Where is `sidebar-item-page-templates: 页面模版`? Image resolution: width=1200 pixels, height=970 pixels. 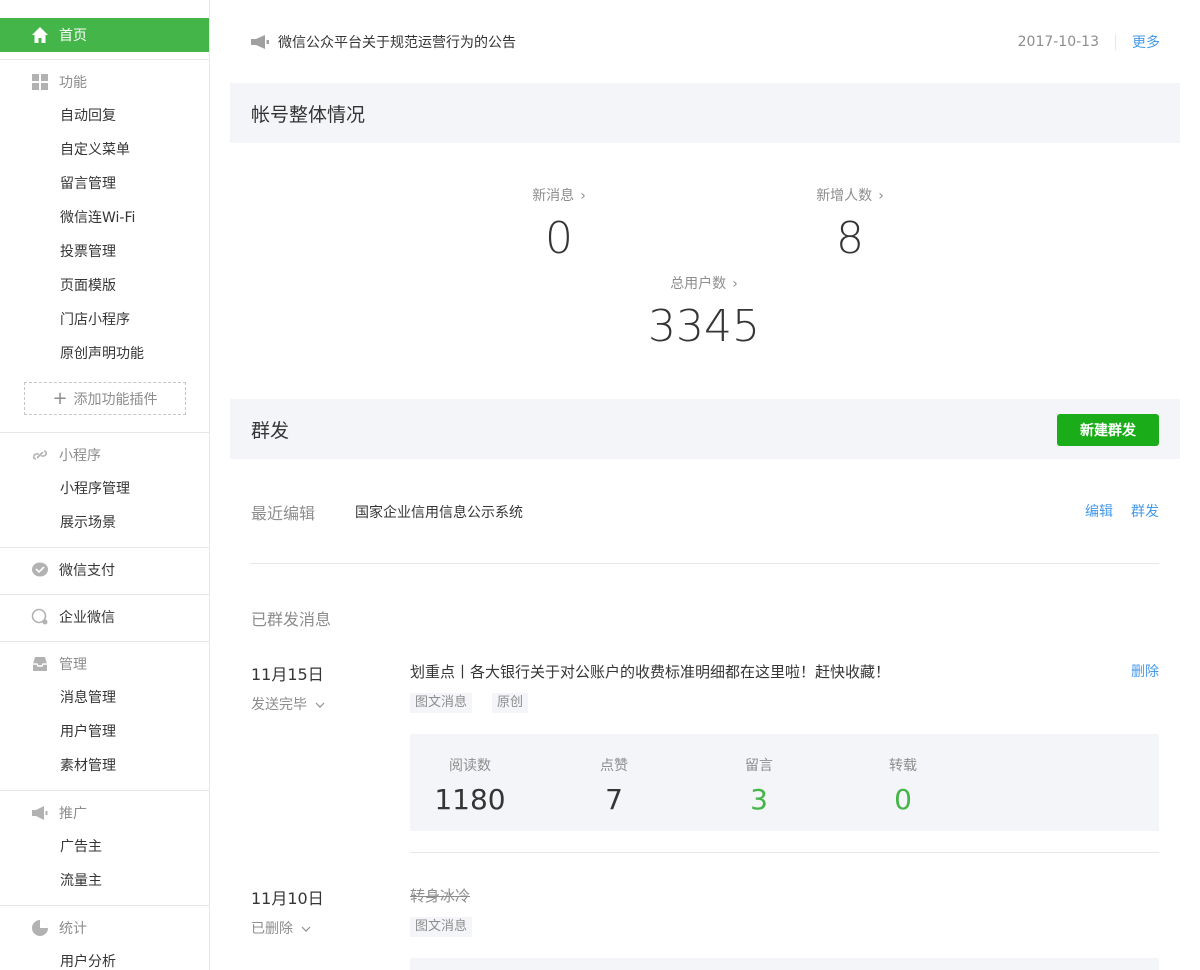 sidebar-item-page-templates: 页面模版 is located at coordinates (88, 286).